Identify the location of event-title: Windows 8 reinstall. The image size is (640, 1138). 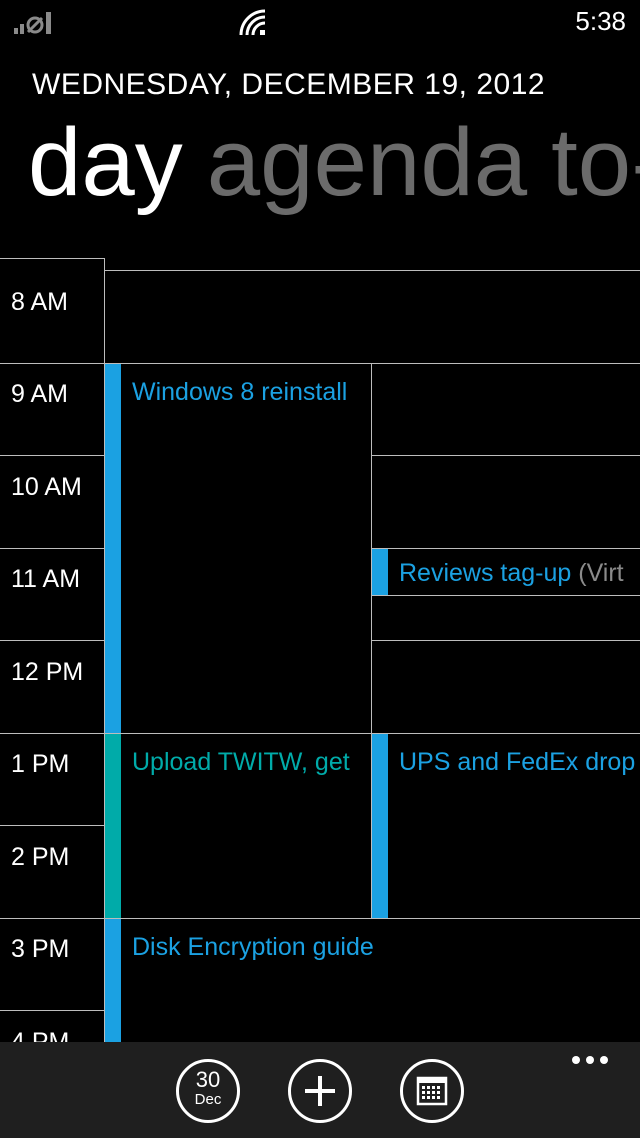
(240, 392).